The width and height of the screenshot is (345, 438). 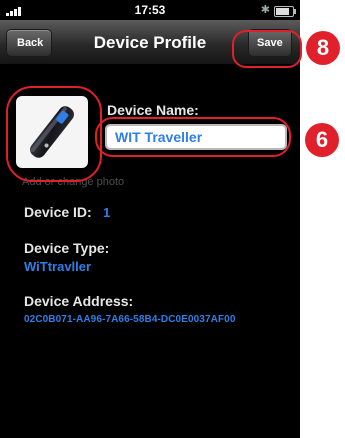 What do you see at coordinates (54, 134) in the screenshot?
I see `photo-highlight-ring` at bounding box center [54, 134].